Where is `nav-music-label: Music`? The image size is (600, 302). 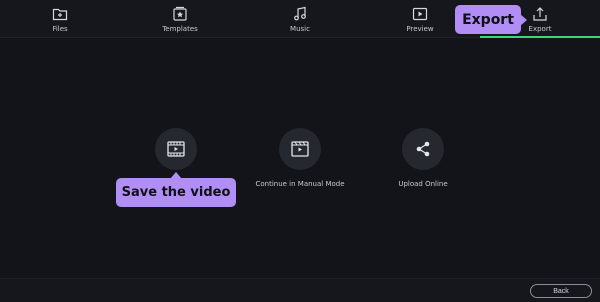 nav-music-label: Music is located at coordinates (300, 28).